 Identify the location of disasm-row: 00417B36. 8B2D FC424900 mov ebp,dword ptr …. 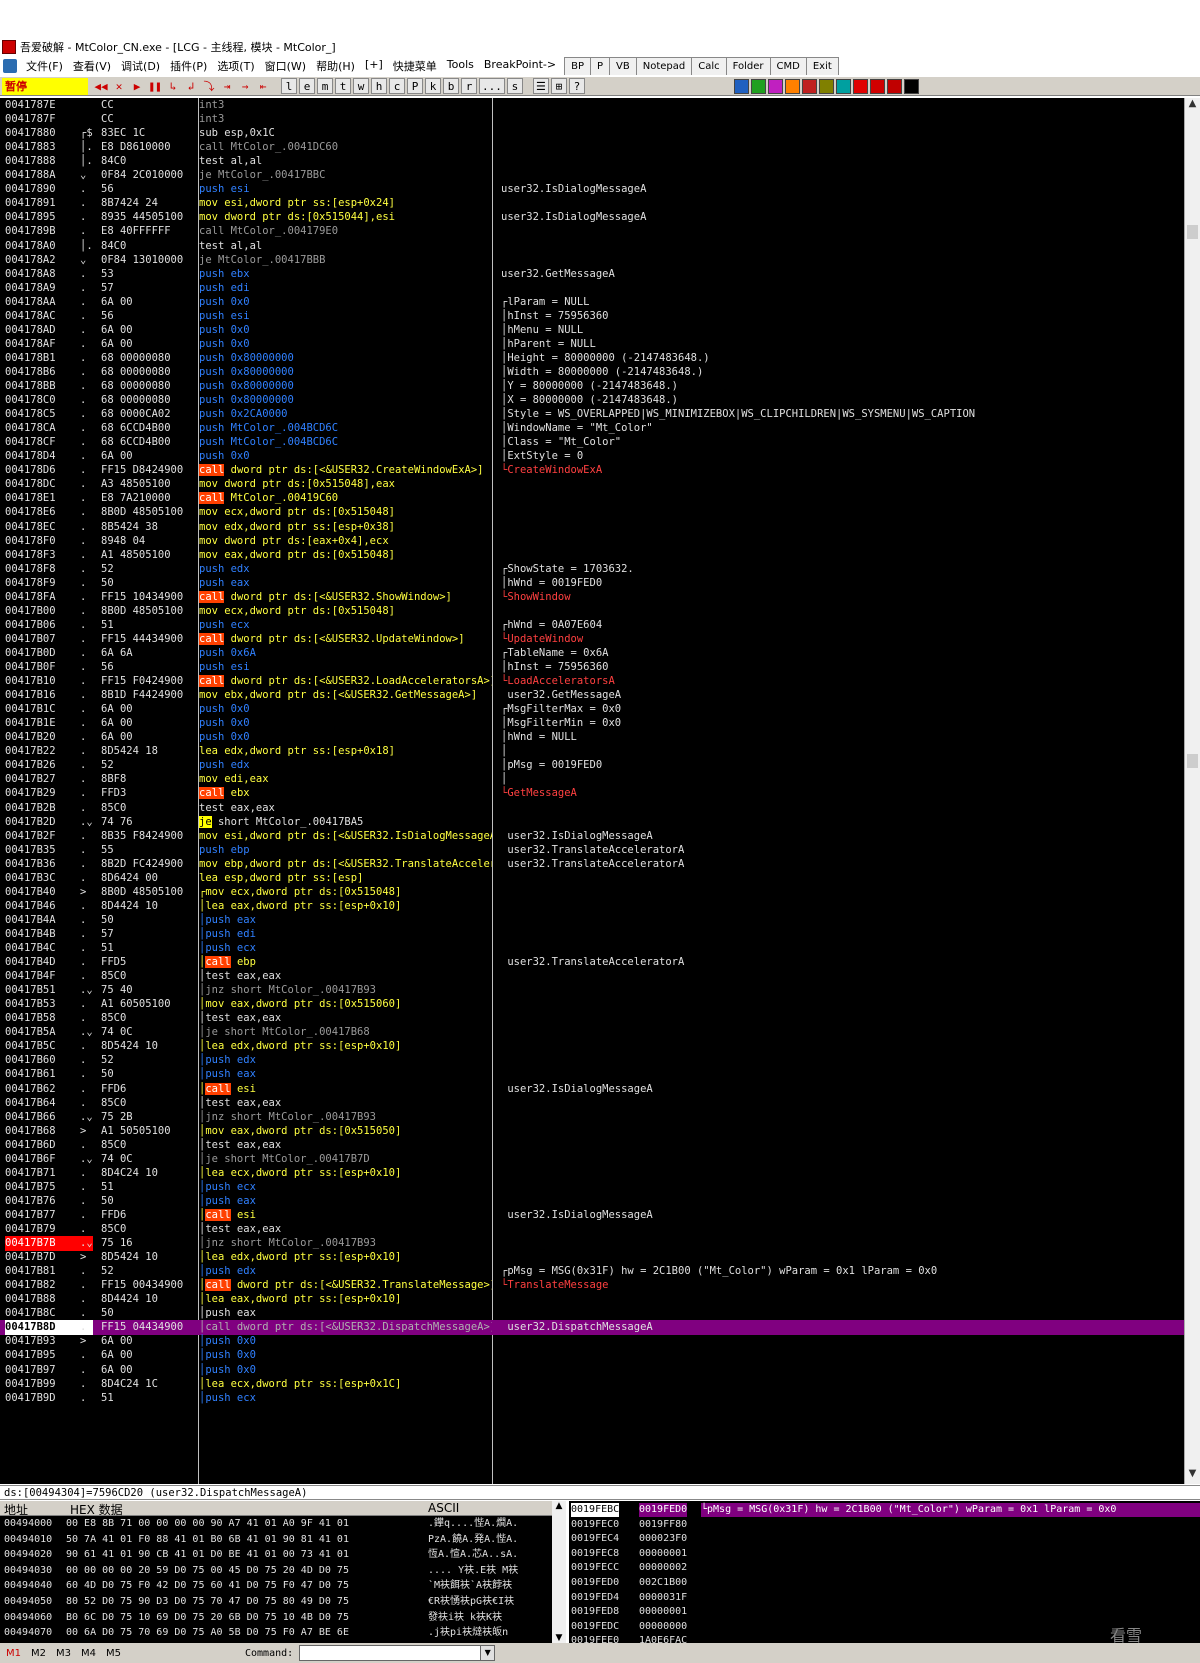
(592, 864).